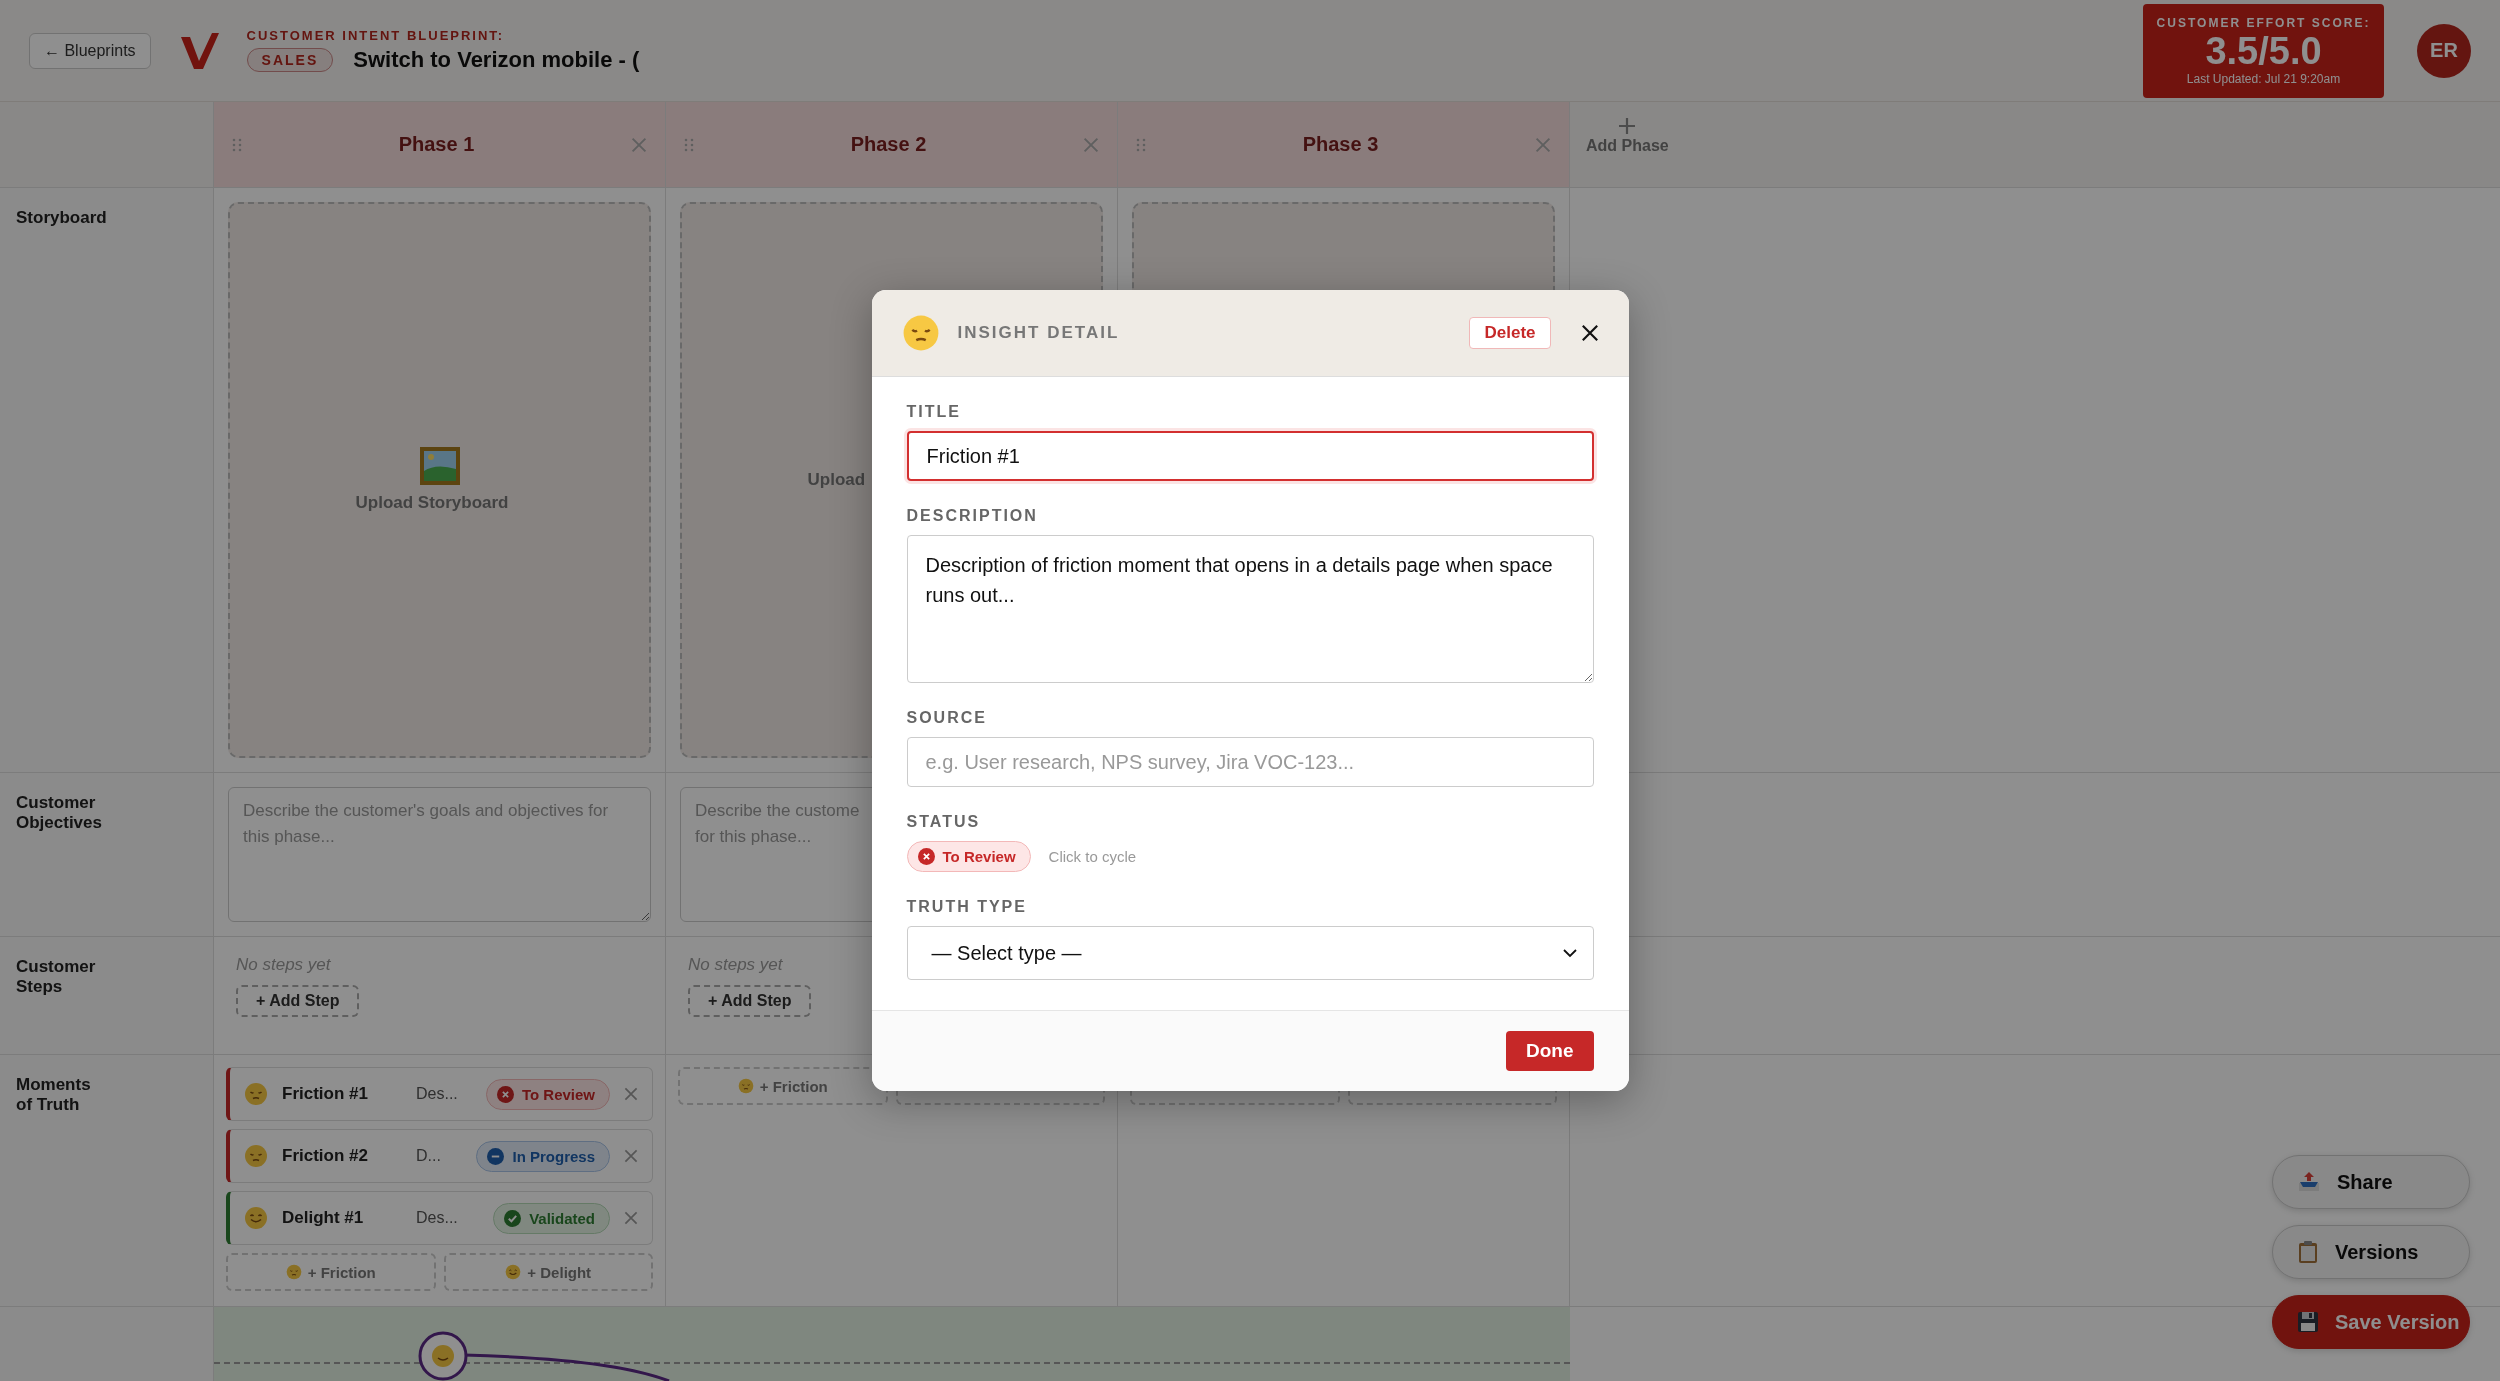  I want to click on field-label: DESCRIPTION, so click(972, 516).